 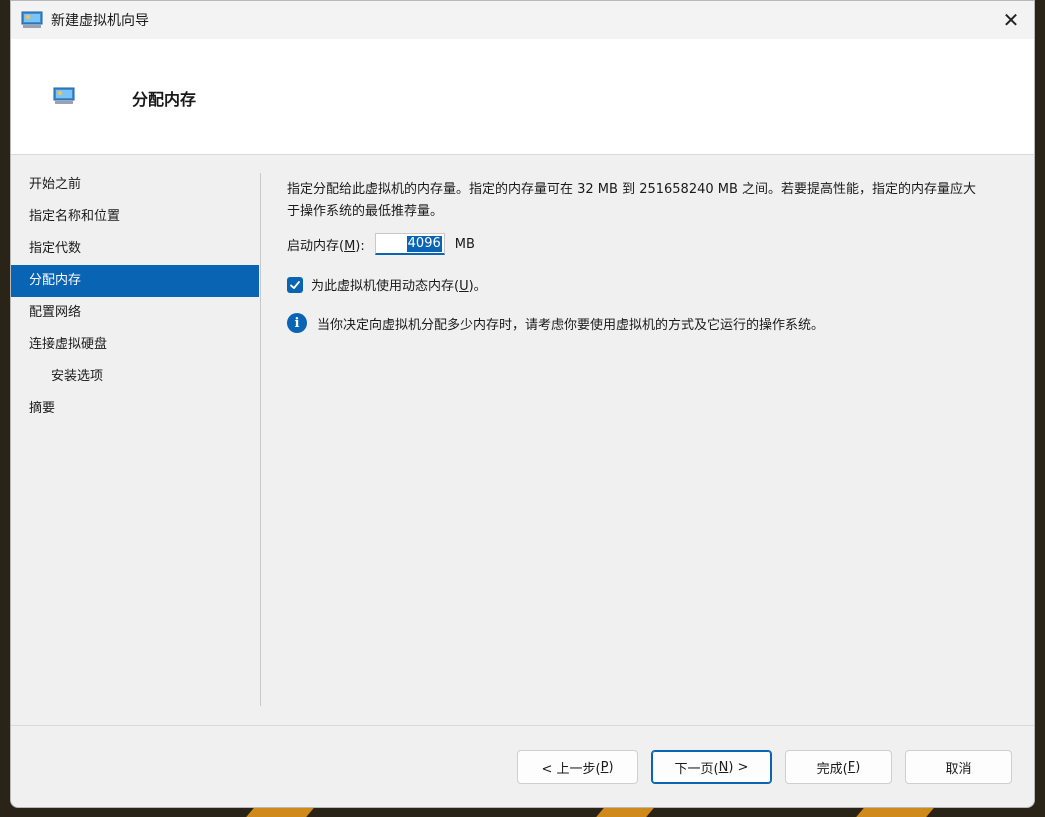 What do you see at coordinates (135, 409) in the screenshot?
I see `sidebar-item-summary: 摘要` at bounding box center [135, 409].